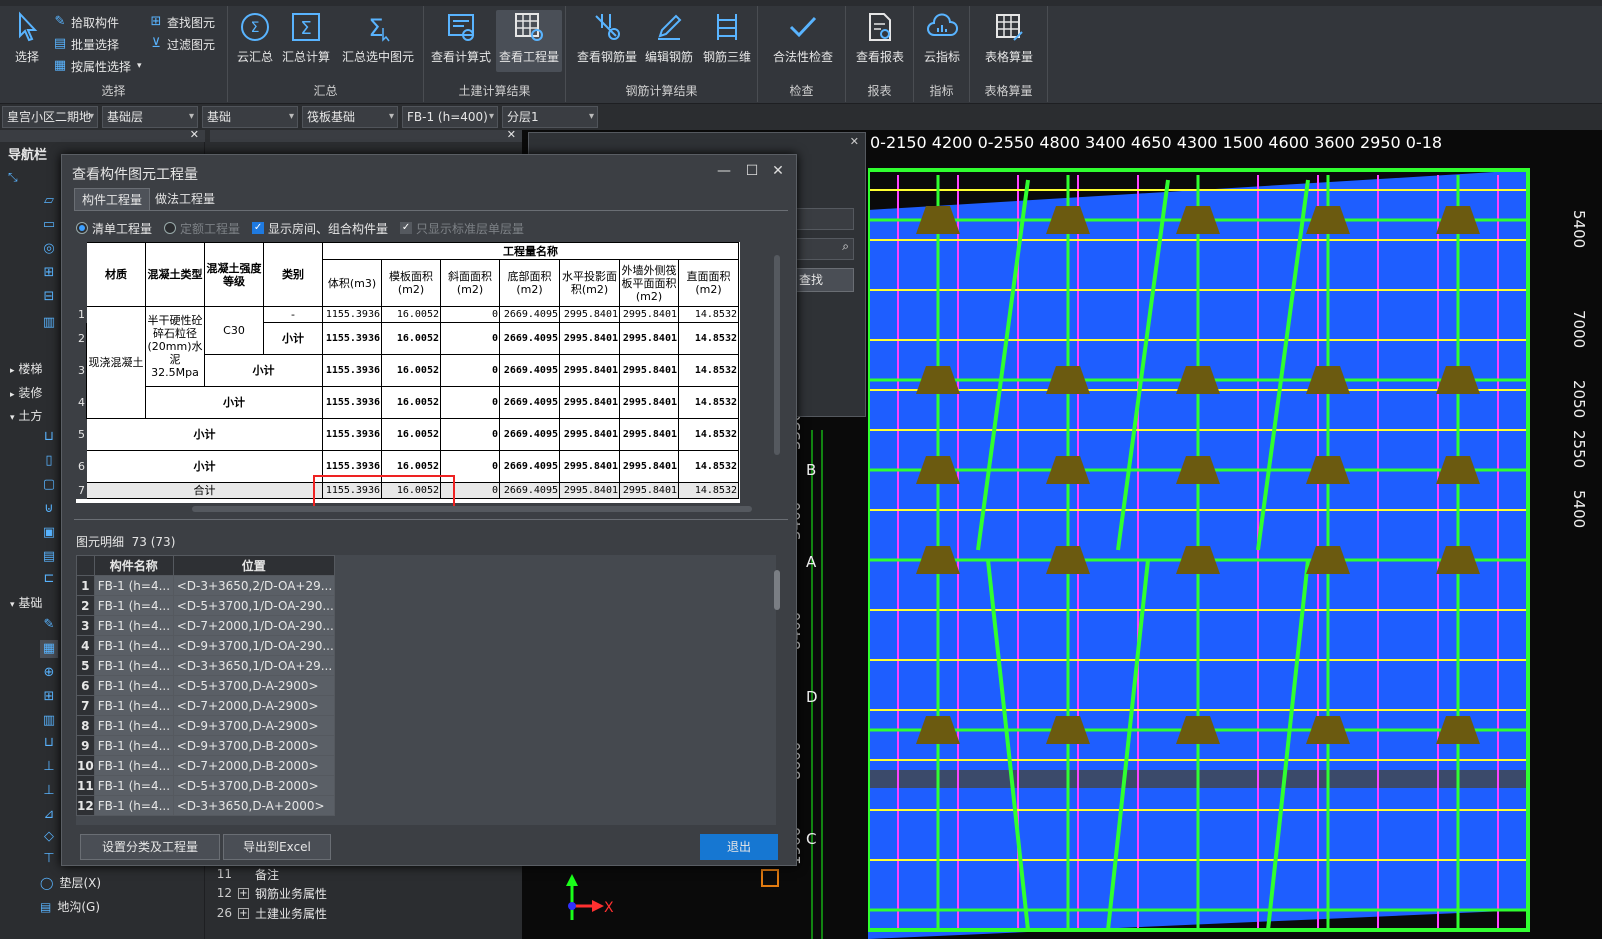  Describe the element at coordinates (649, 434) in the screenshot. I see `cell-value: 2995.8401` at that location.